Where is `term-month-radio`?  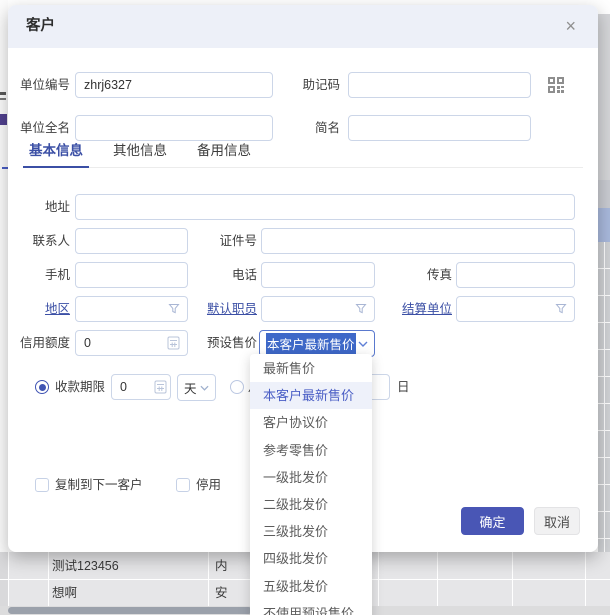
term-month-radio is located at coordinates (237, 387).